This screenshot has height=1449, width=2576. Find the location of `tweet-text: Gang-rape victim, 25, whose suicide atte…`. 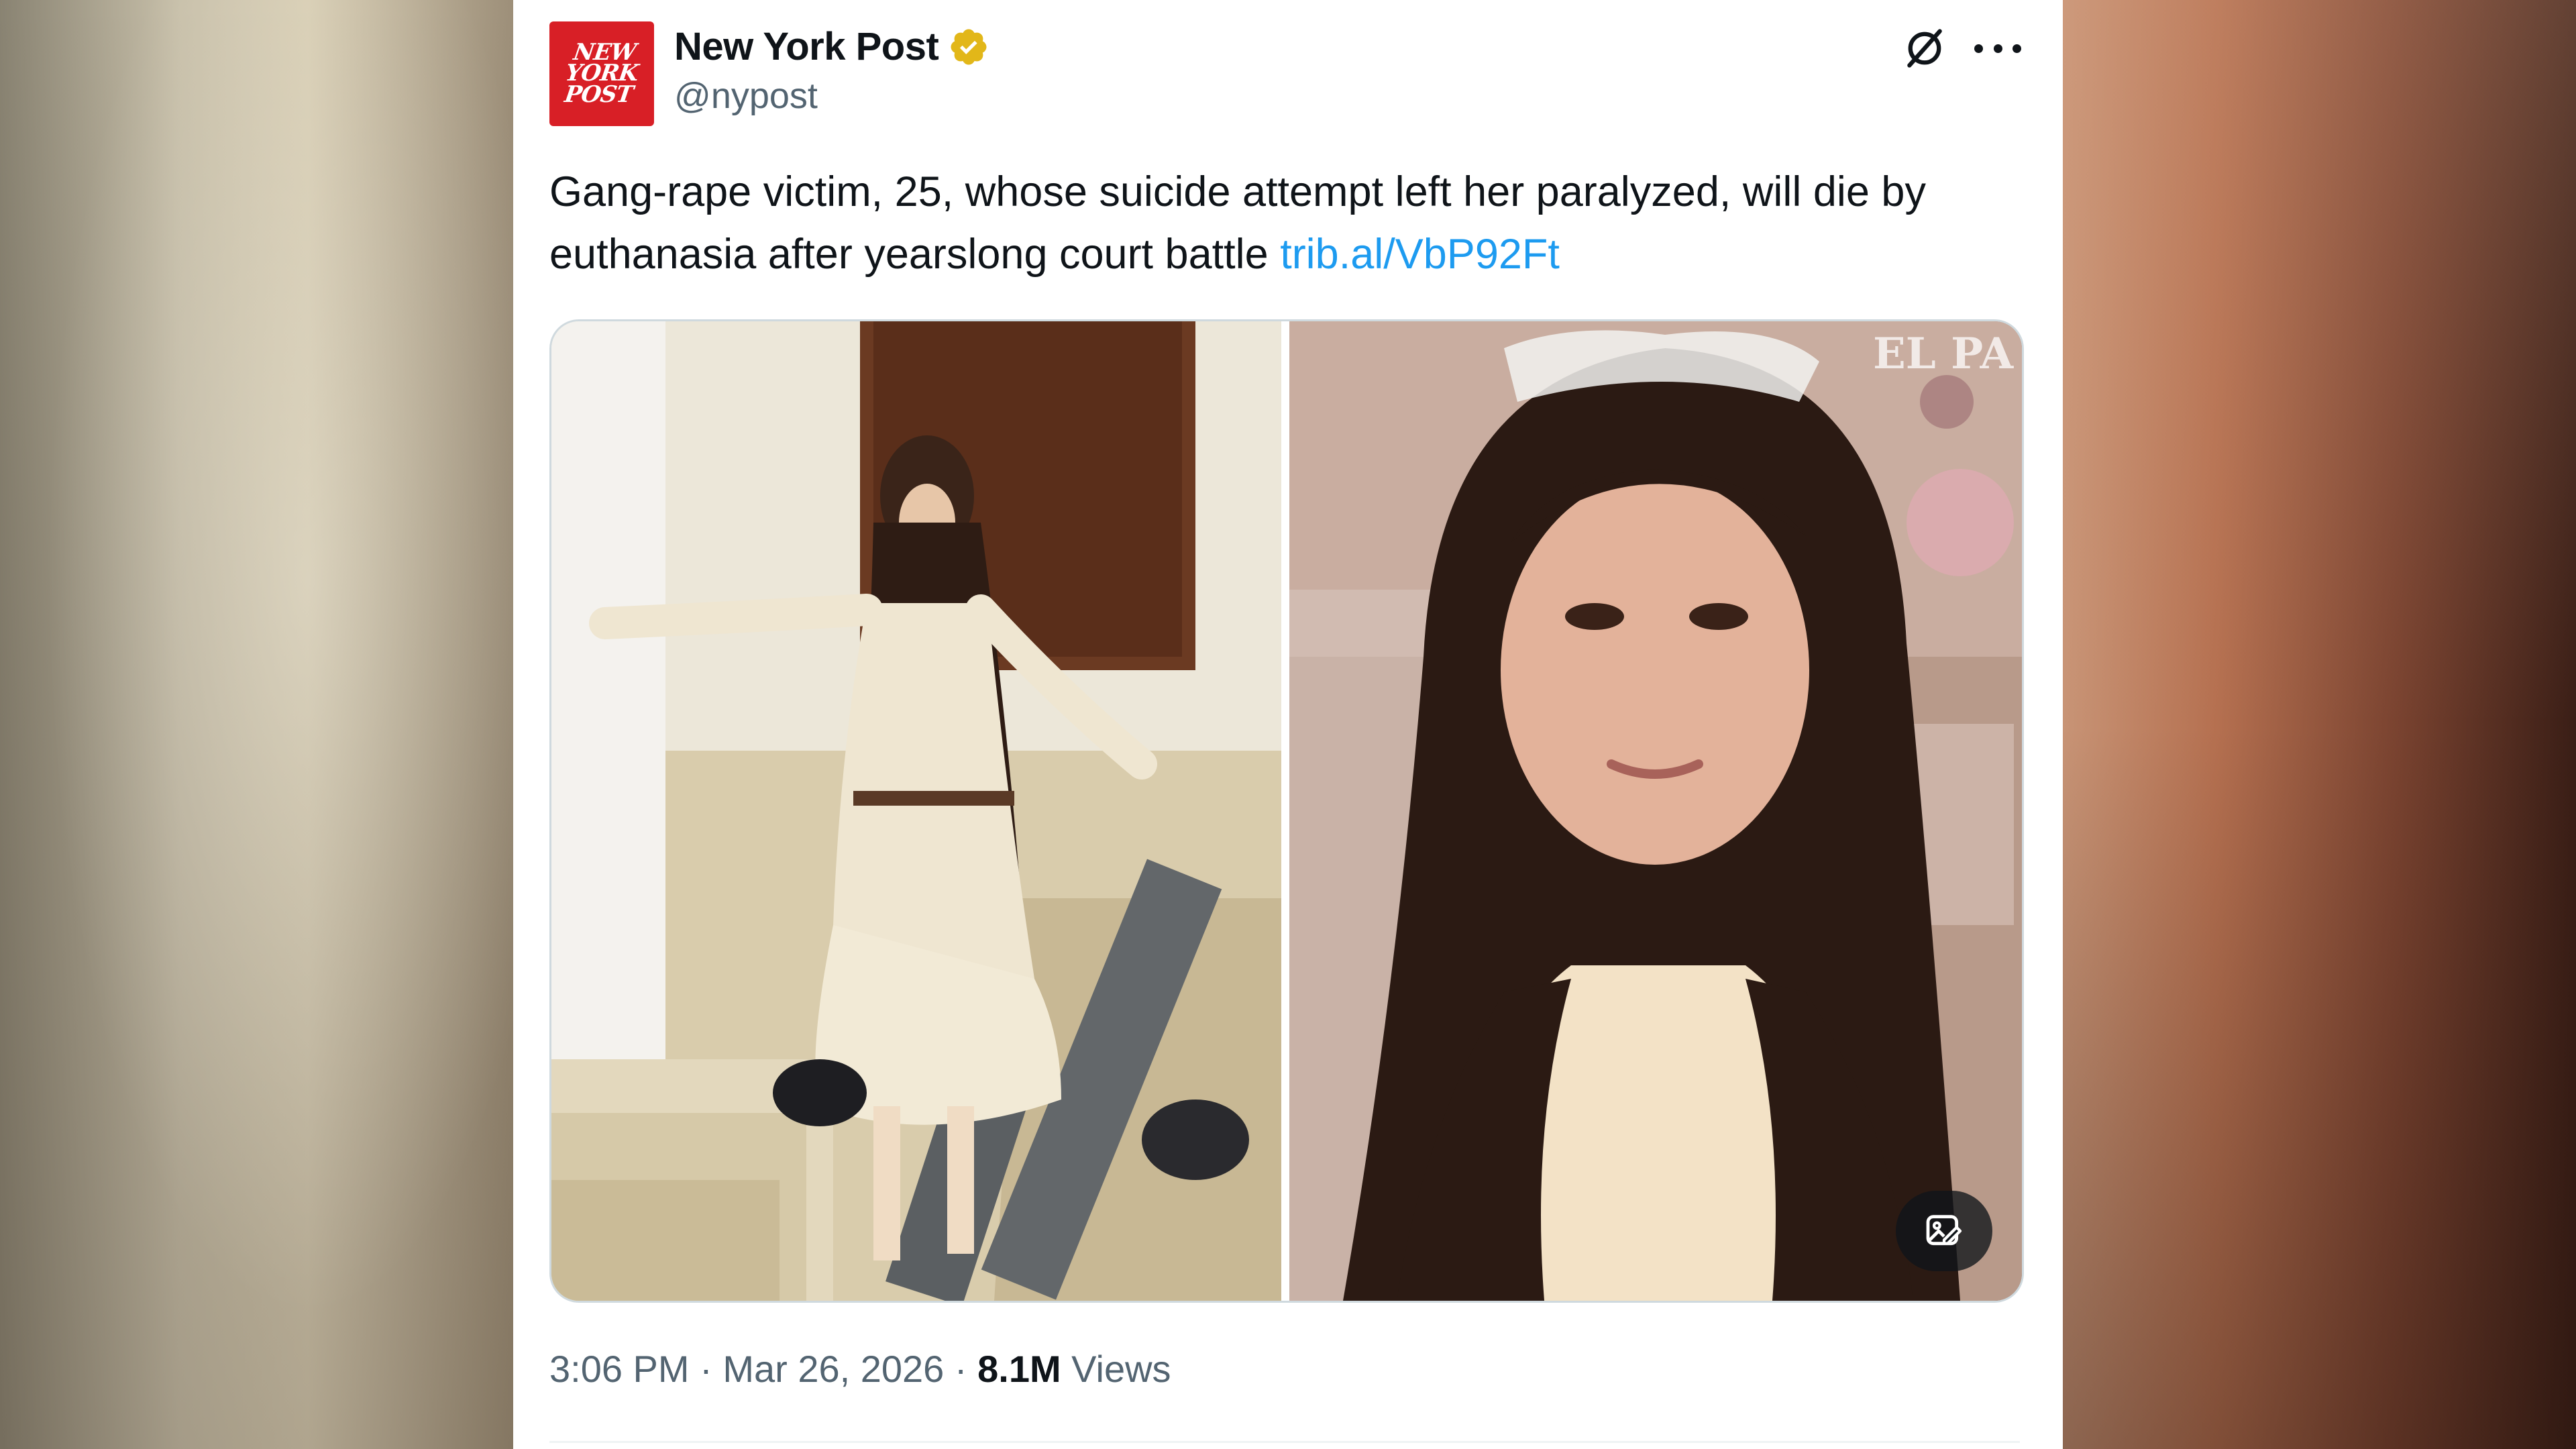

tweet-text: Gang-rape victim, 25, whose suicide atte… is located at coordinates (1294, 223).